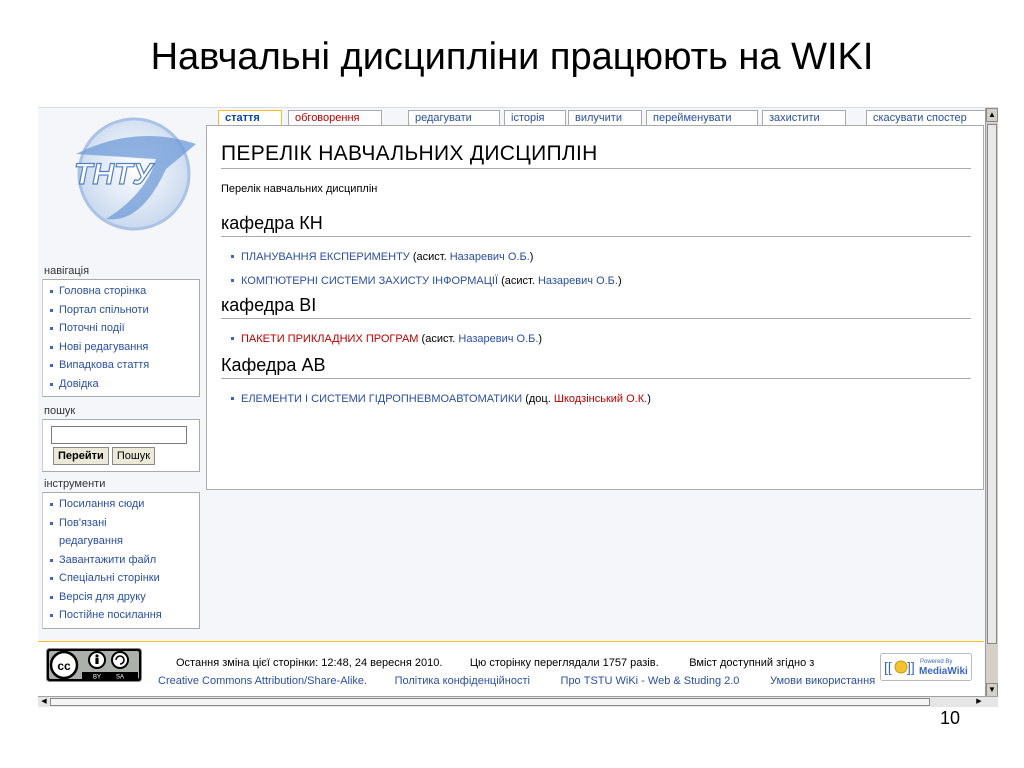 The height and width of the screenshot is (768, 1024). What do you see at coordinates (992, 115) in the screenshot?
I see `scroll-up-icon: ▲` at bounding box center [992, 115].